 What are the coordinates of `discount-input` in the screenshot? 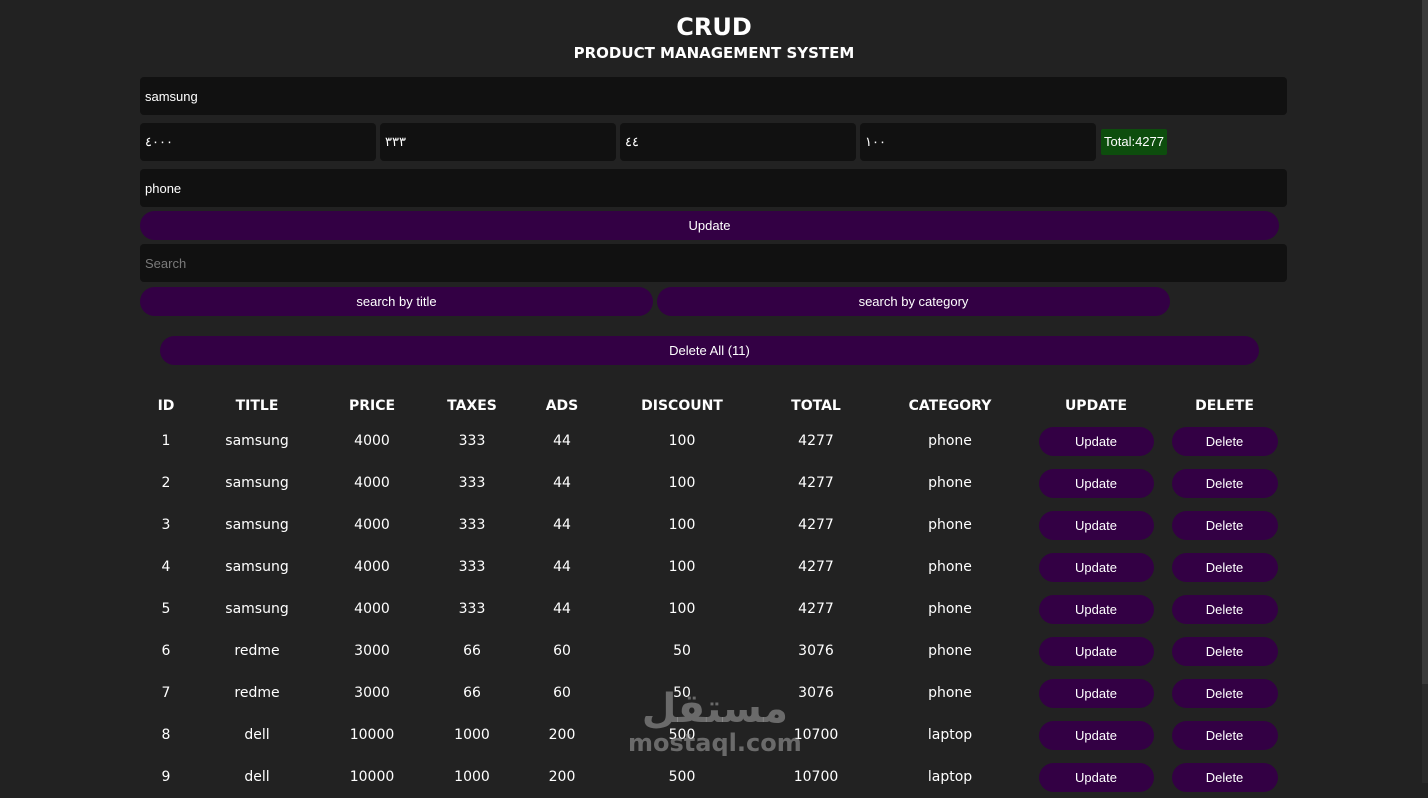 It's located at (978, 142).